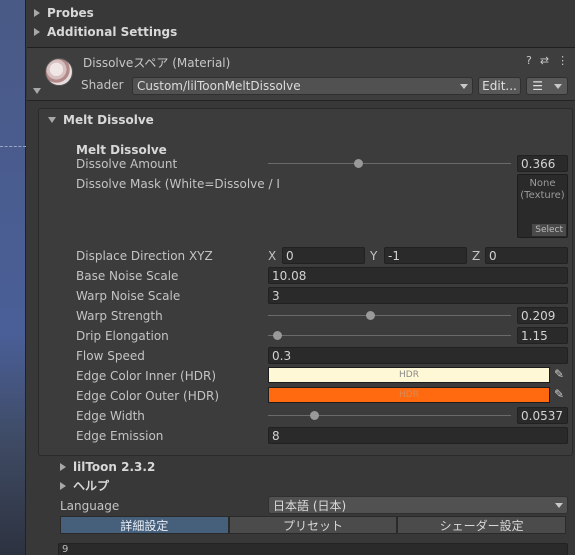  I want to click on fold-probes: Probes, so click(64, 12).